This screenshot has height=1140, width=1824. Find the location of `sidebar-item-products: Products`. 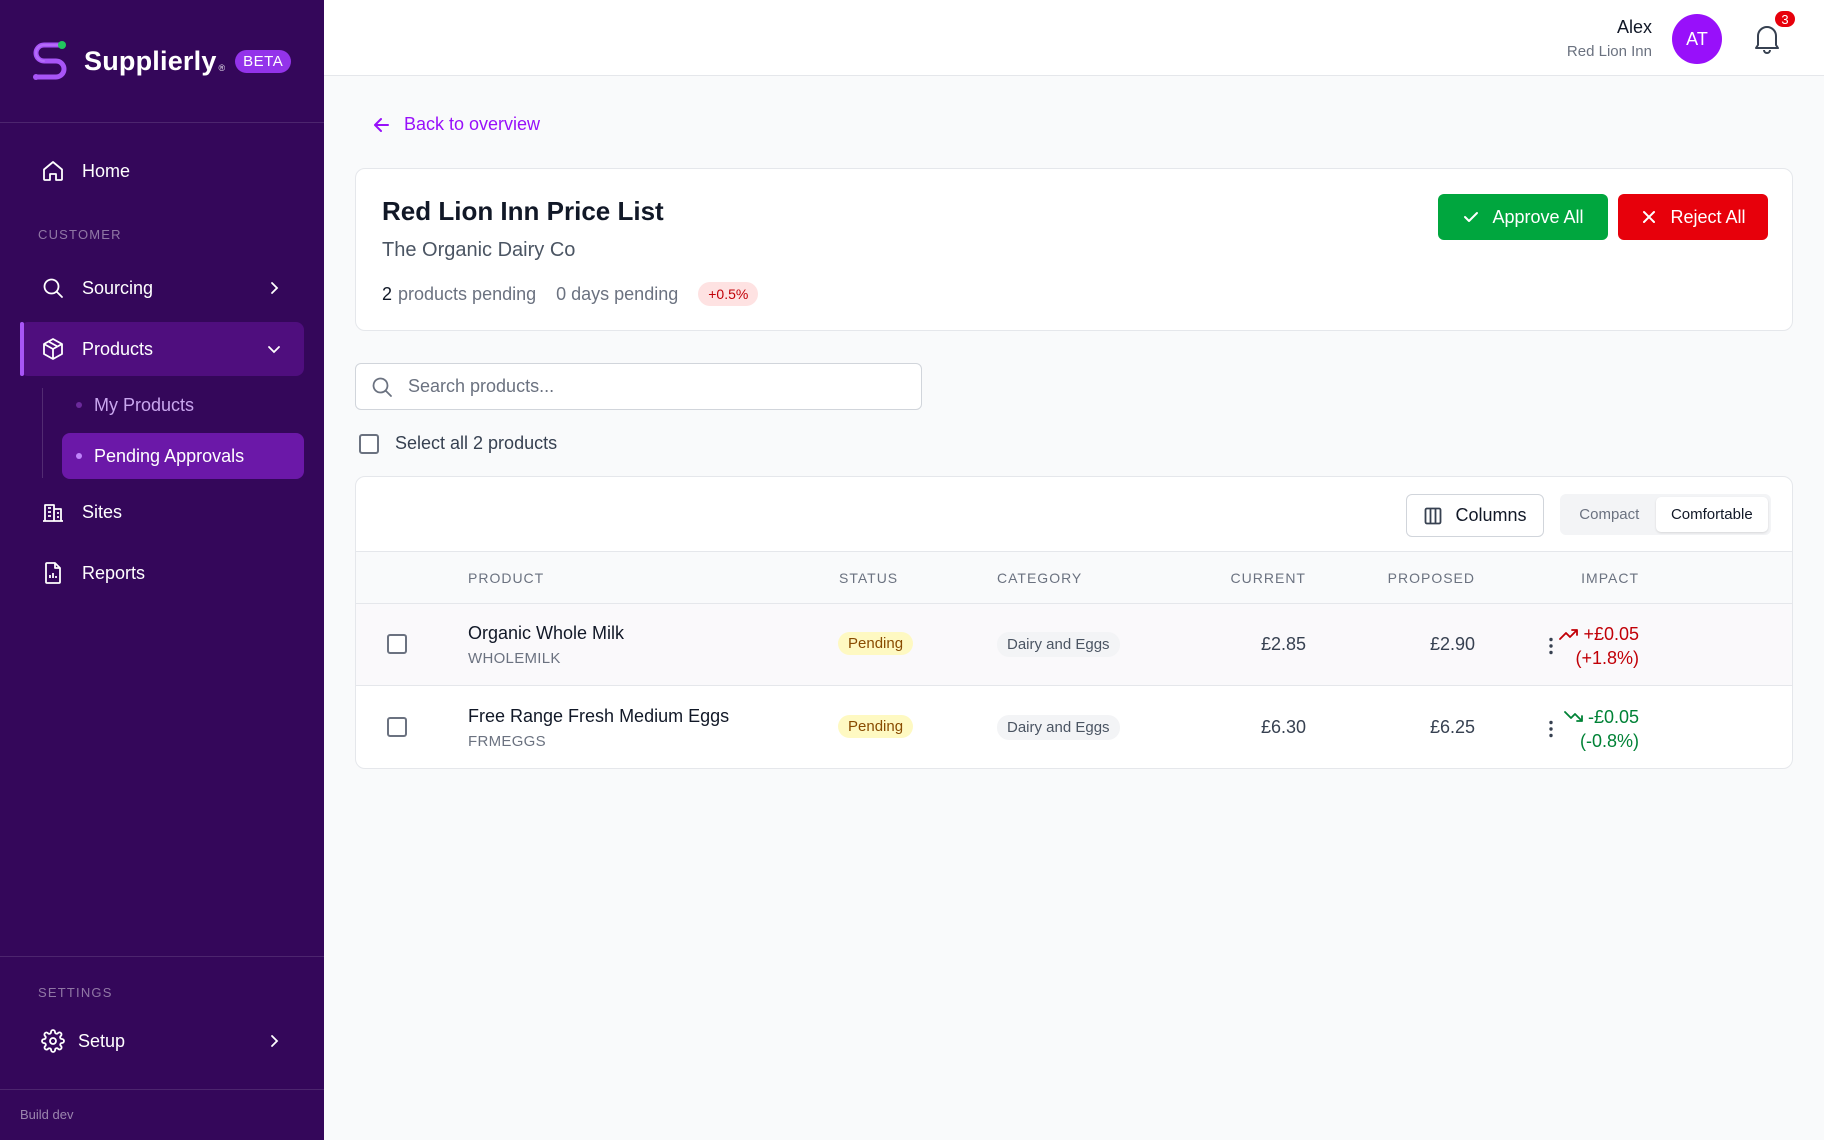

sidebar-item-products: Products is located at coordinates (162, 349).